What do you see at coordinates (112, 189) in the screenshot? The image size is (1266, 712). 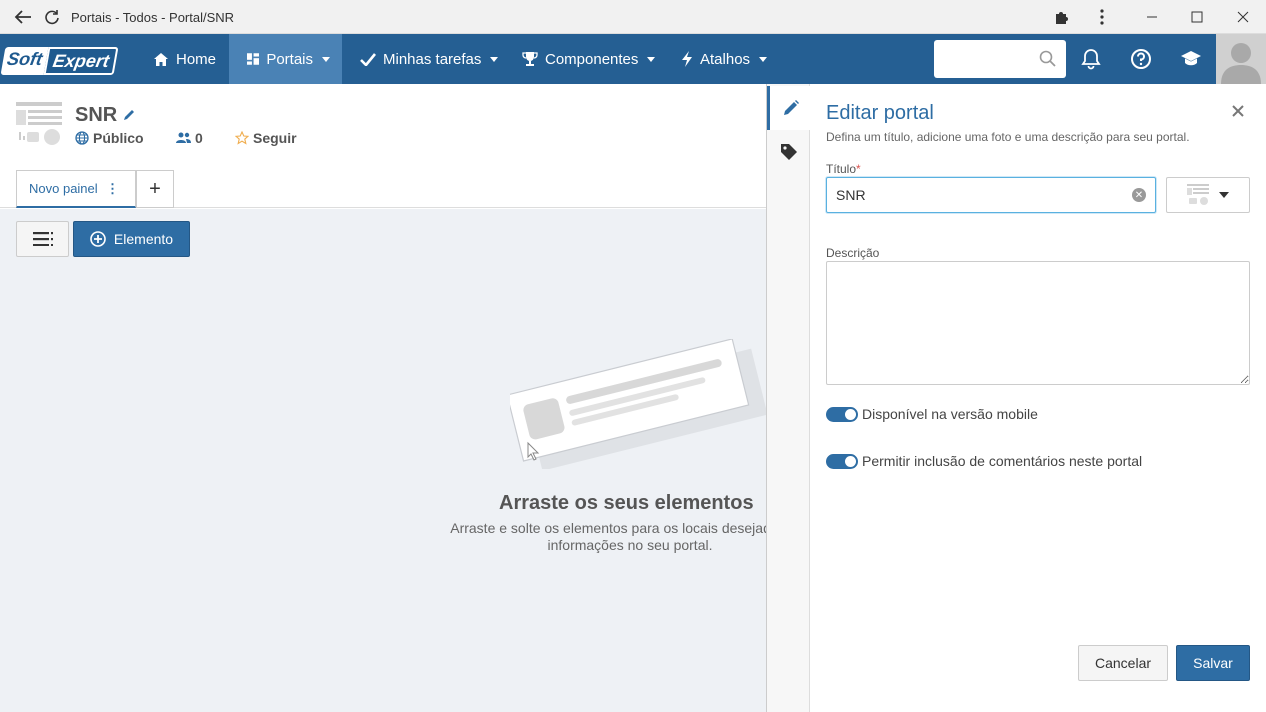 I see `more-vertical-icon: ⋮` at bounding box center [112, 189].